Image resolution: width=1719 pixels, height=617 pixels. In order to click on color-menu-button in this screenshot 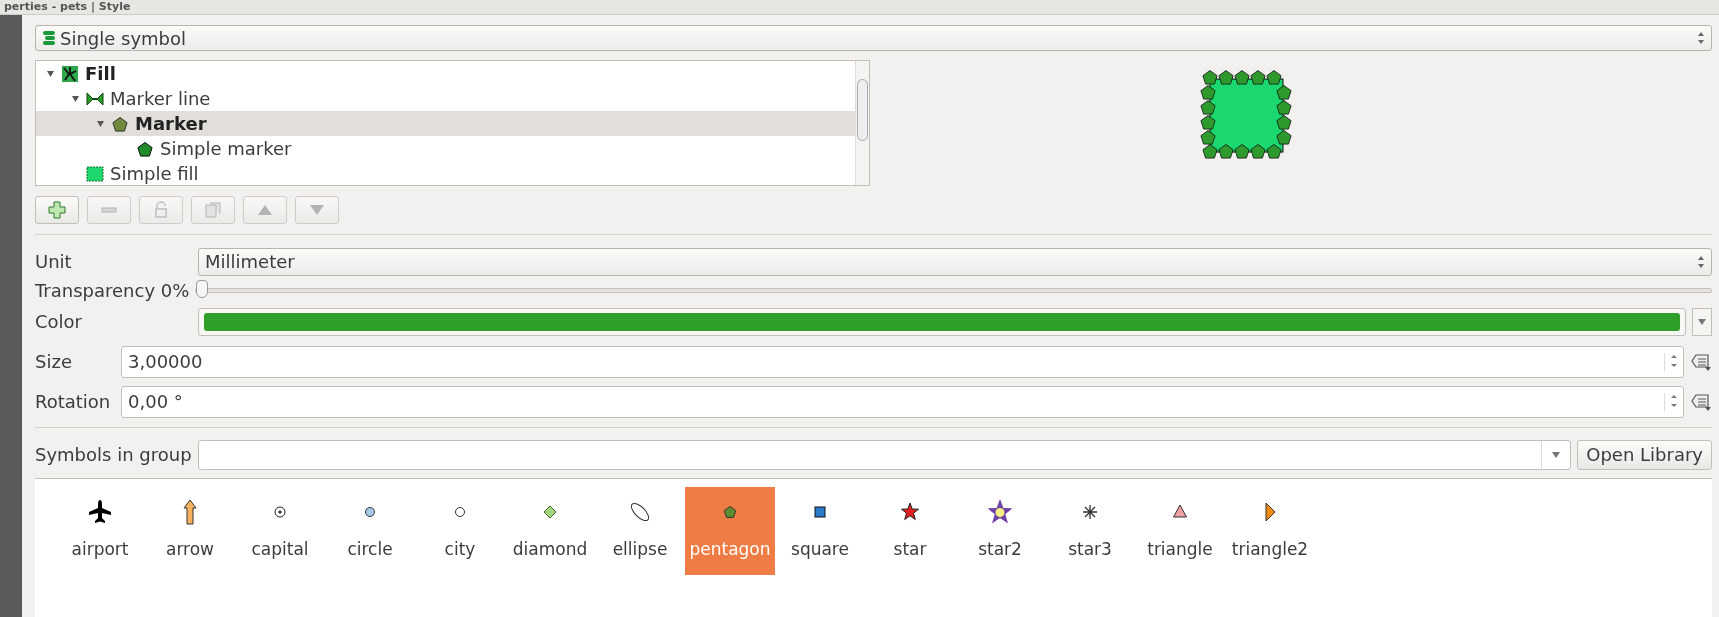, I will do `click(1702, 321)`.